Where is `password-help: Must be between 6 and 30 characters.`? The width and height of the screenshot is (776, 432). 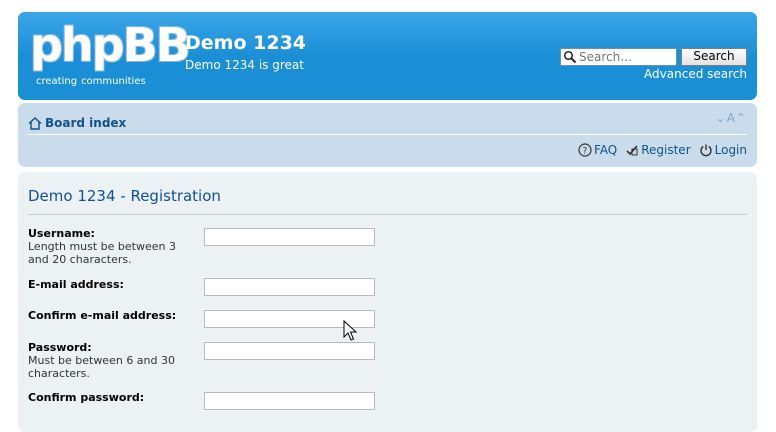
password-help: Must be between 6 and 30 characters. is located at coordinates (101, 367).